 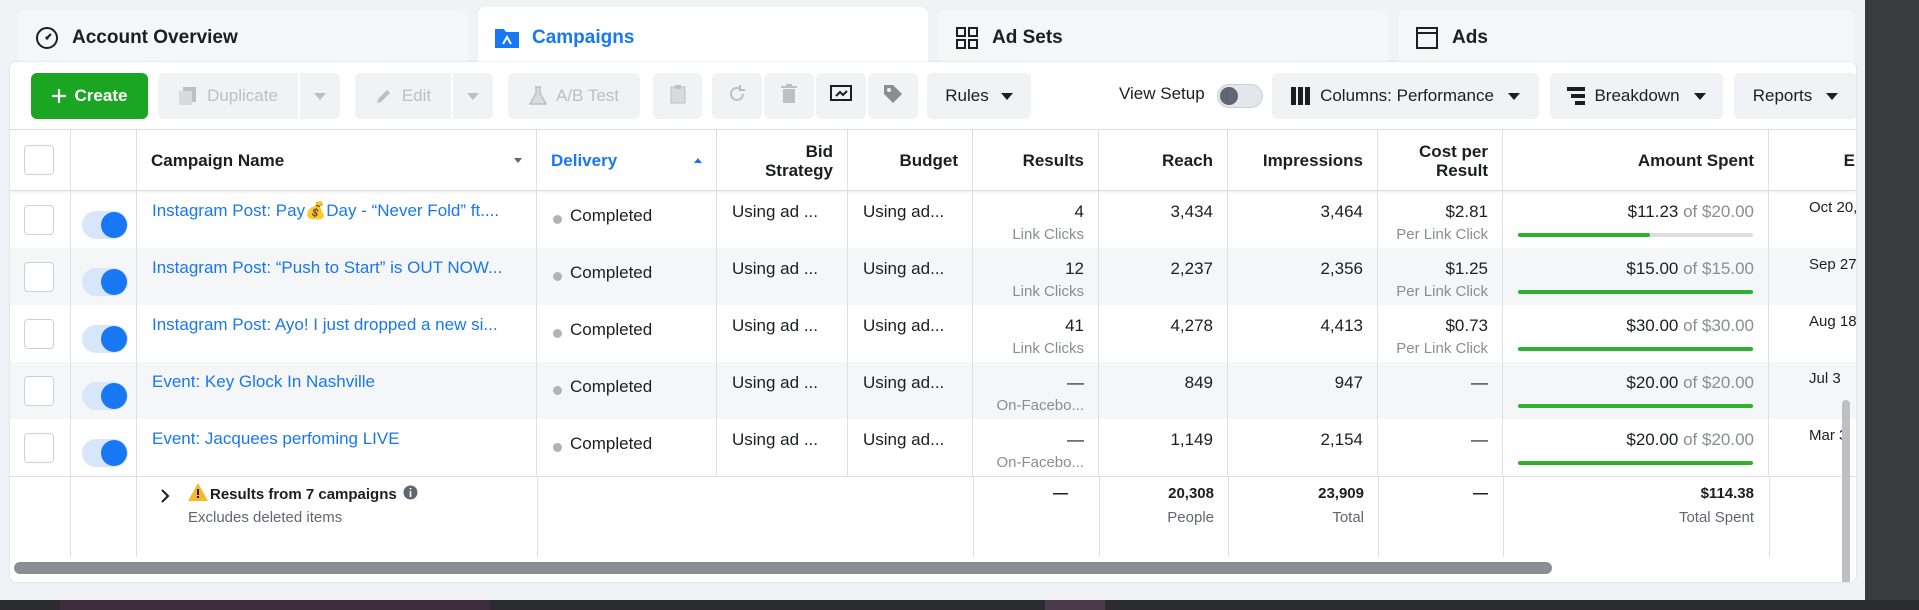 I want to click on summary-reach: 20,308, so click(x=1191, y=493).